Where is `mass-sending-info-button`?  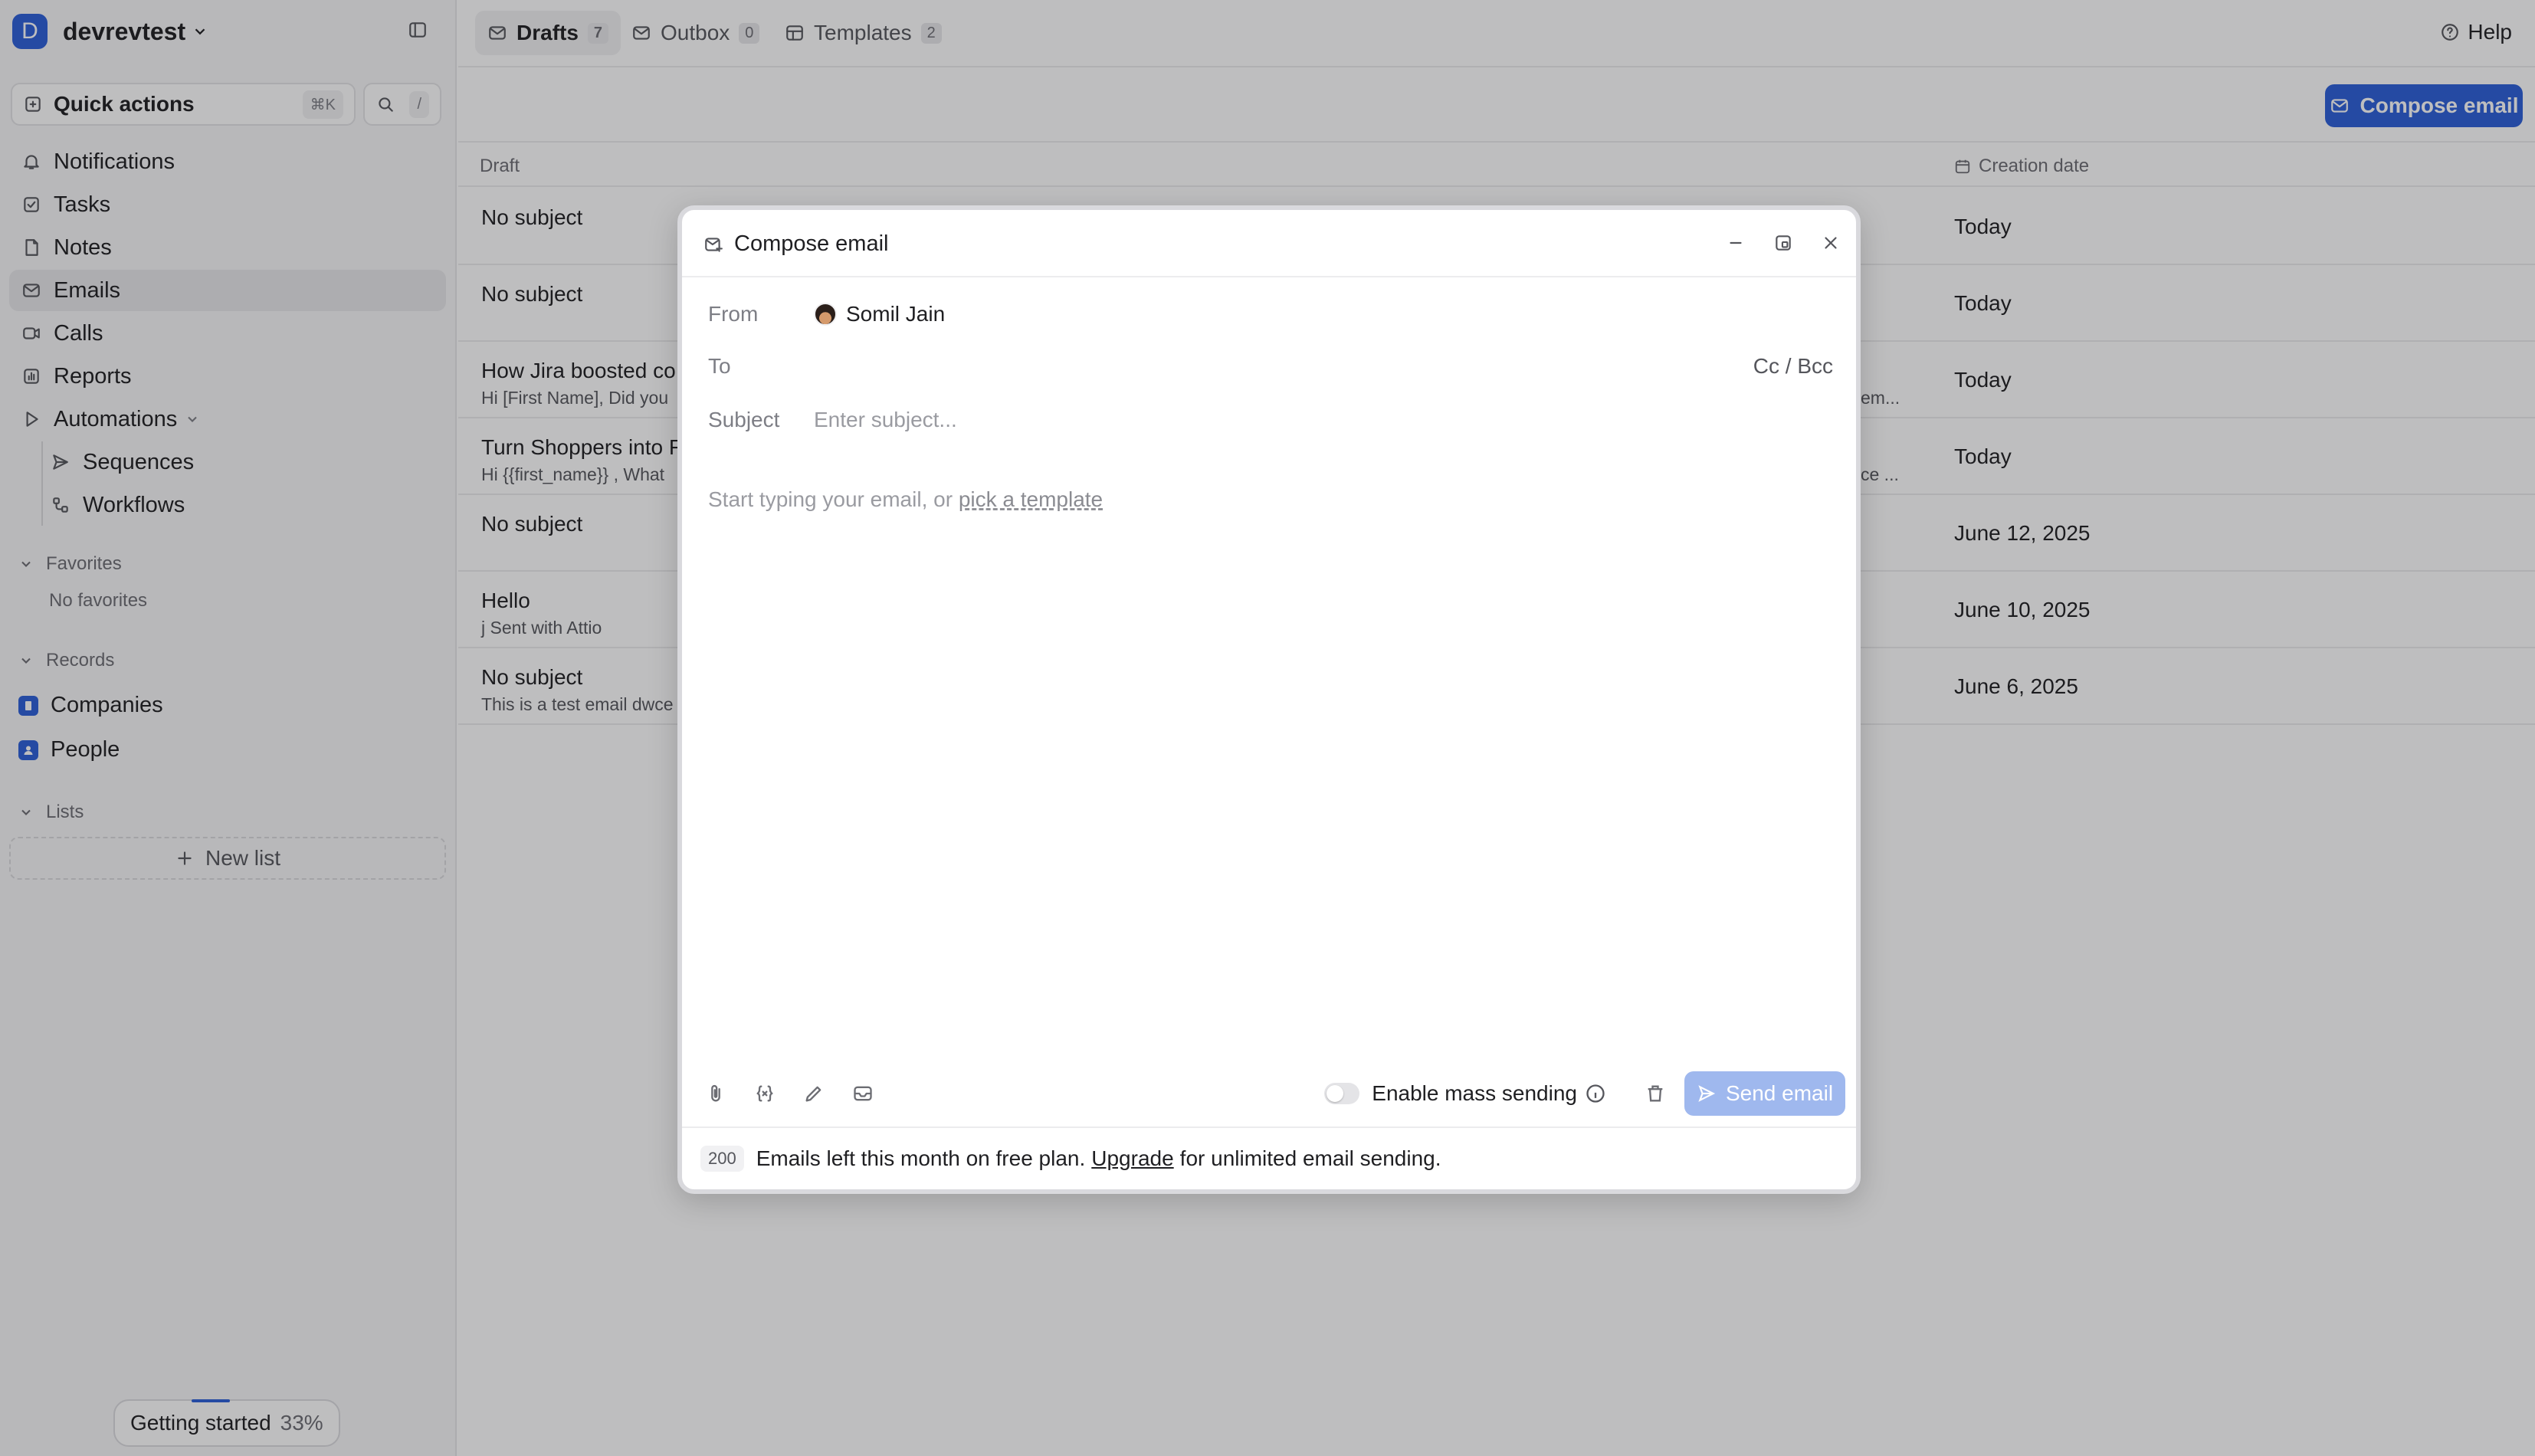 mass-sending-info-button is located at coordinates (1595, 1093).